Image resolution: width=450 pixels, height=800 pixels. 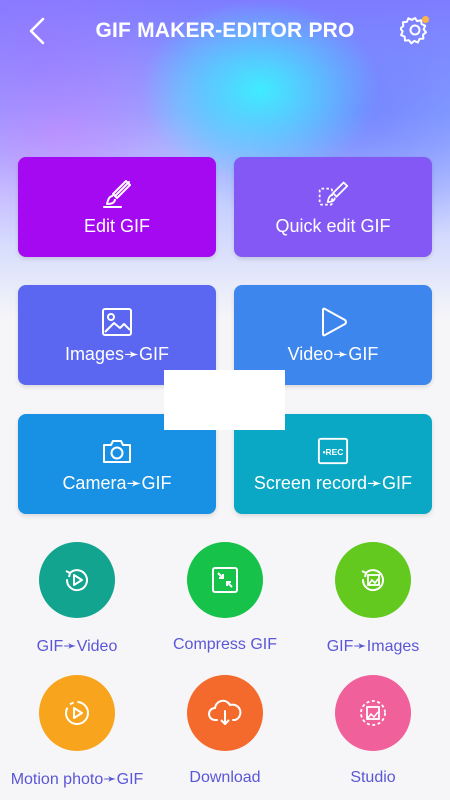 What do you see at coordinates (415, 30) in the screenshot?
I see `settings-button` at bounding box center [415, 30].